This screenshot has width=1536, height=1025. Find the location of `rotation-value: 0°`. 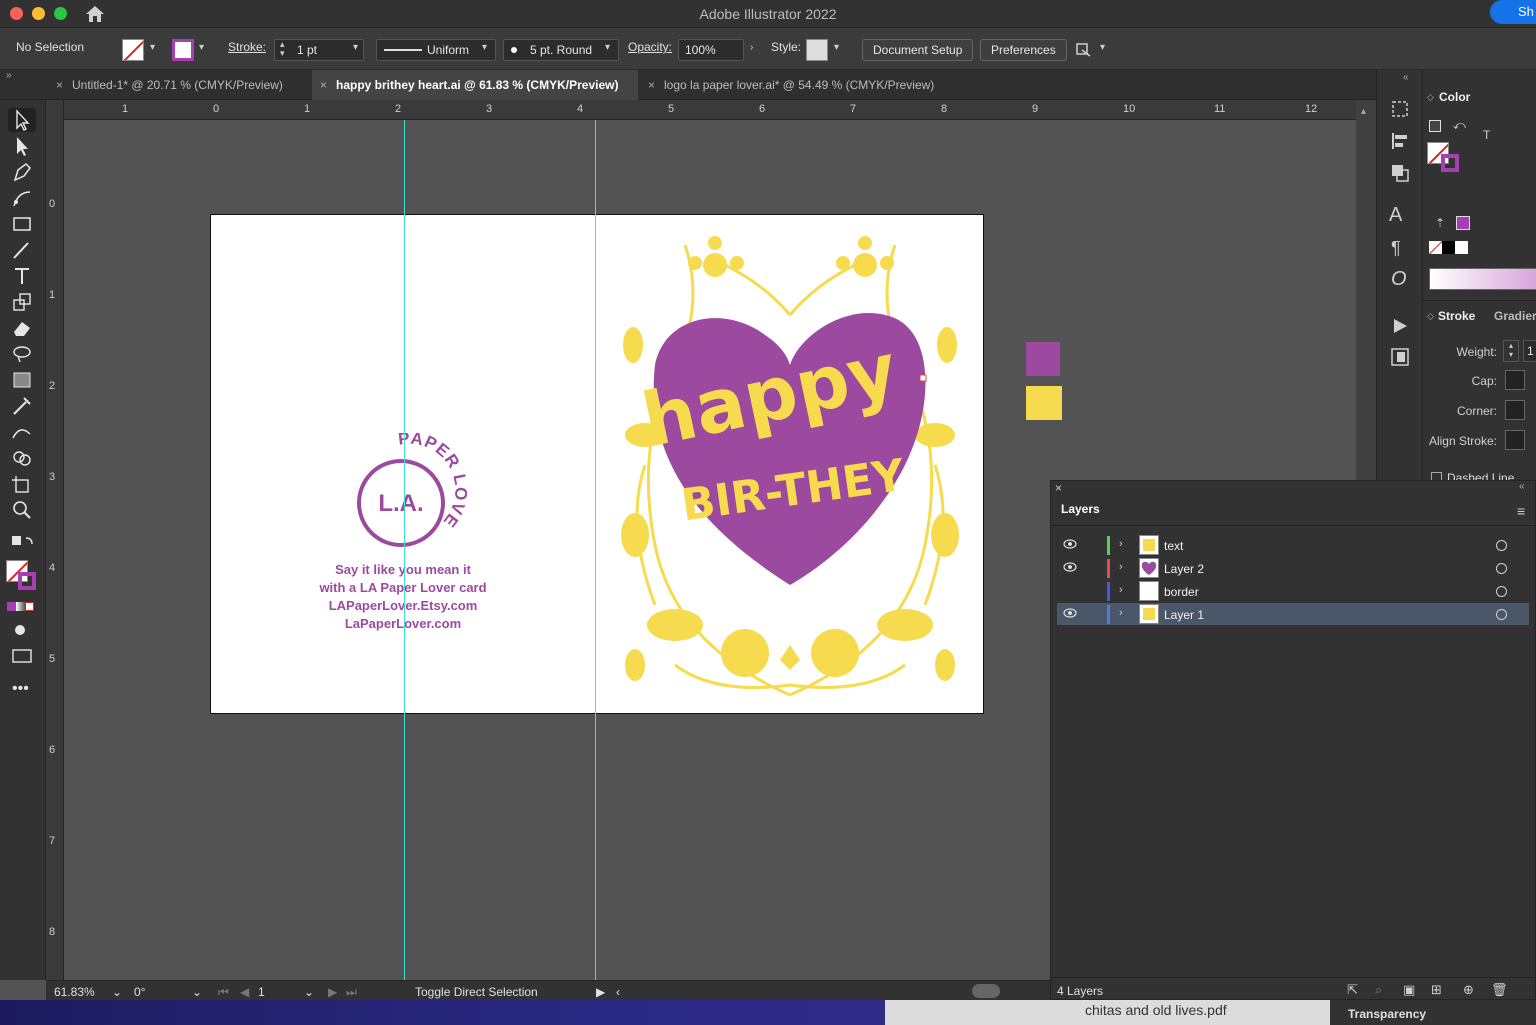

rotation-value: 0° is located at coordinates (139, 992).